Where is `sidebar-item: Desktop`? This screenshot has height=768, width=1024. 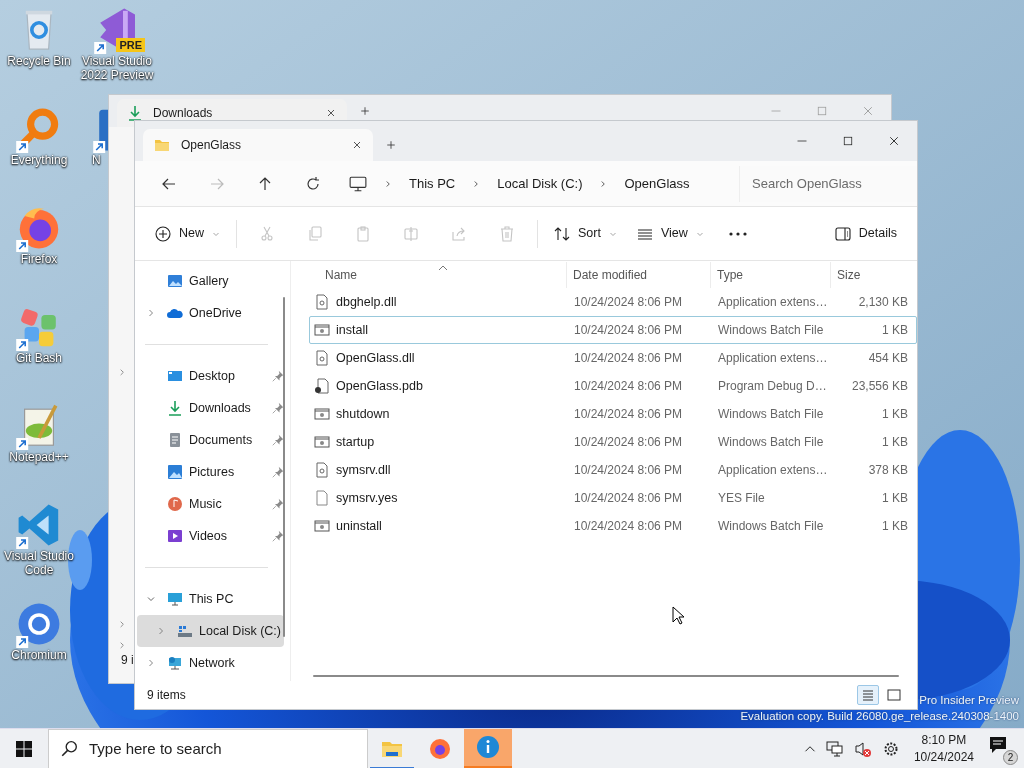 sidebar-item: Desktop is located at coordinates (210, 376).